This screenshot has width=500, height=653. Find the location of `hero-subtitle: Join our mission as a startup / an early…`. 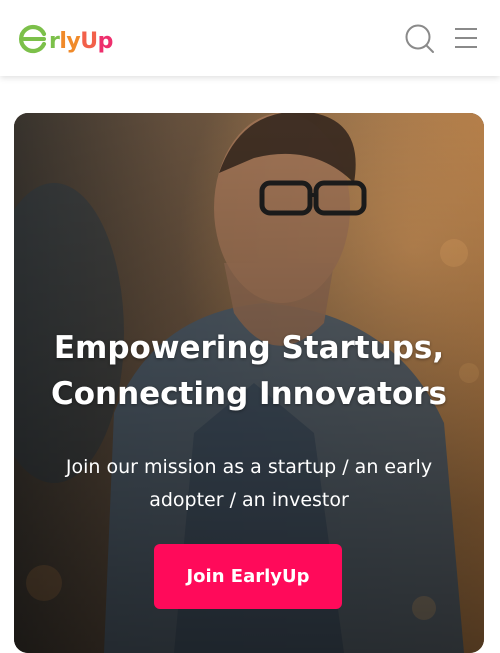

hero-subtitle: Join our mission as a startup / an early… is located at coordinates (249, 483).